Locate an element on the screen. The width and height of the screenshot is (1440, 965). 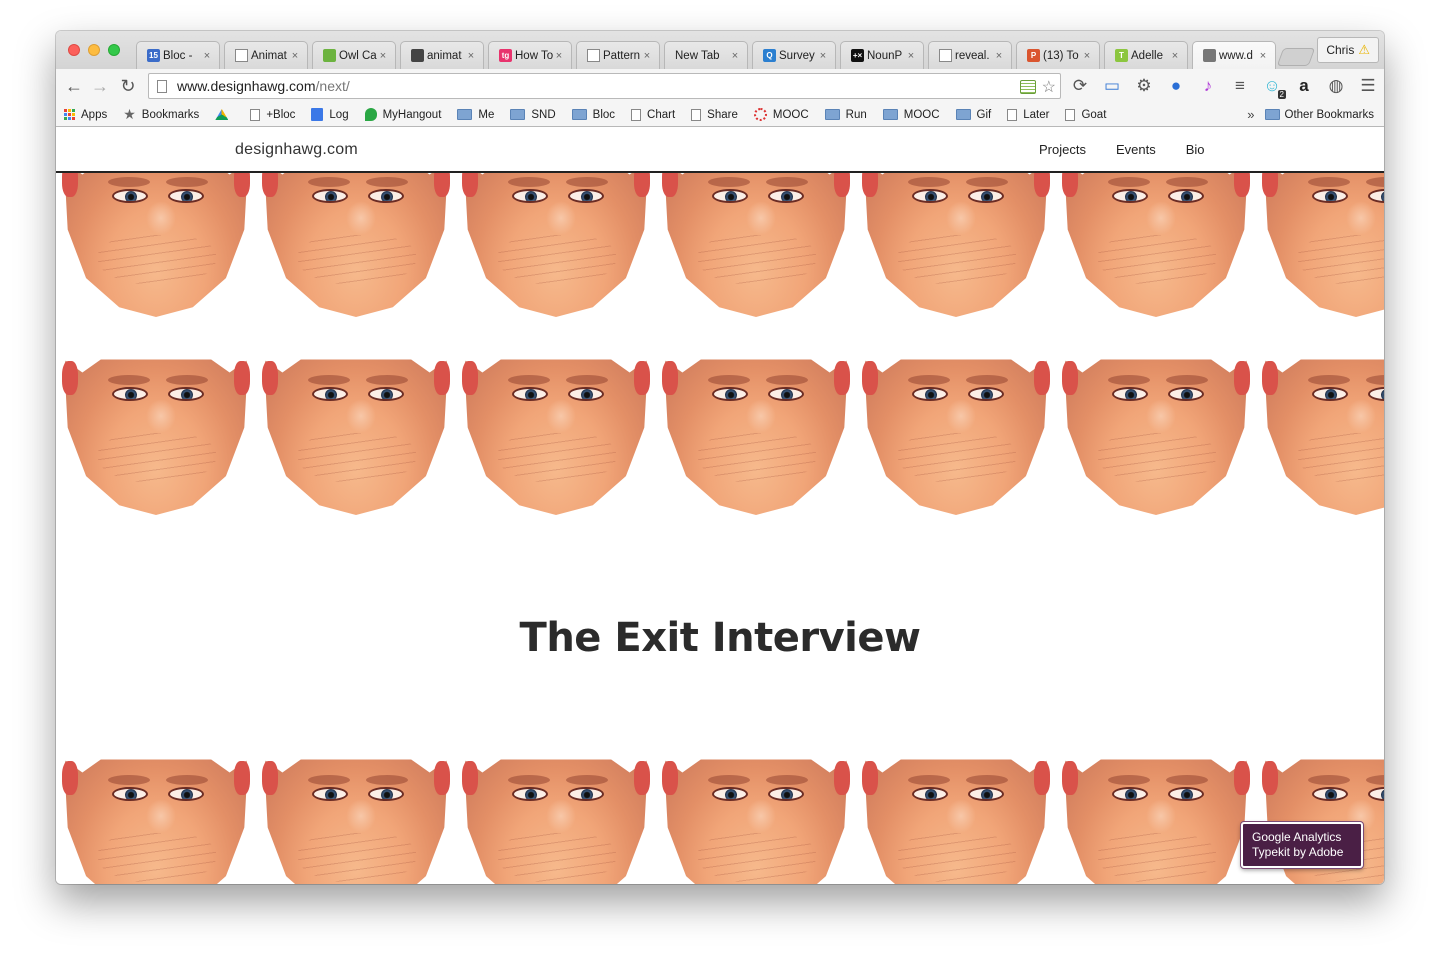
nav-bio: Bio is located at coordinates (1195, 149).